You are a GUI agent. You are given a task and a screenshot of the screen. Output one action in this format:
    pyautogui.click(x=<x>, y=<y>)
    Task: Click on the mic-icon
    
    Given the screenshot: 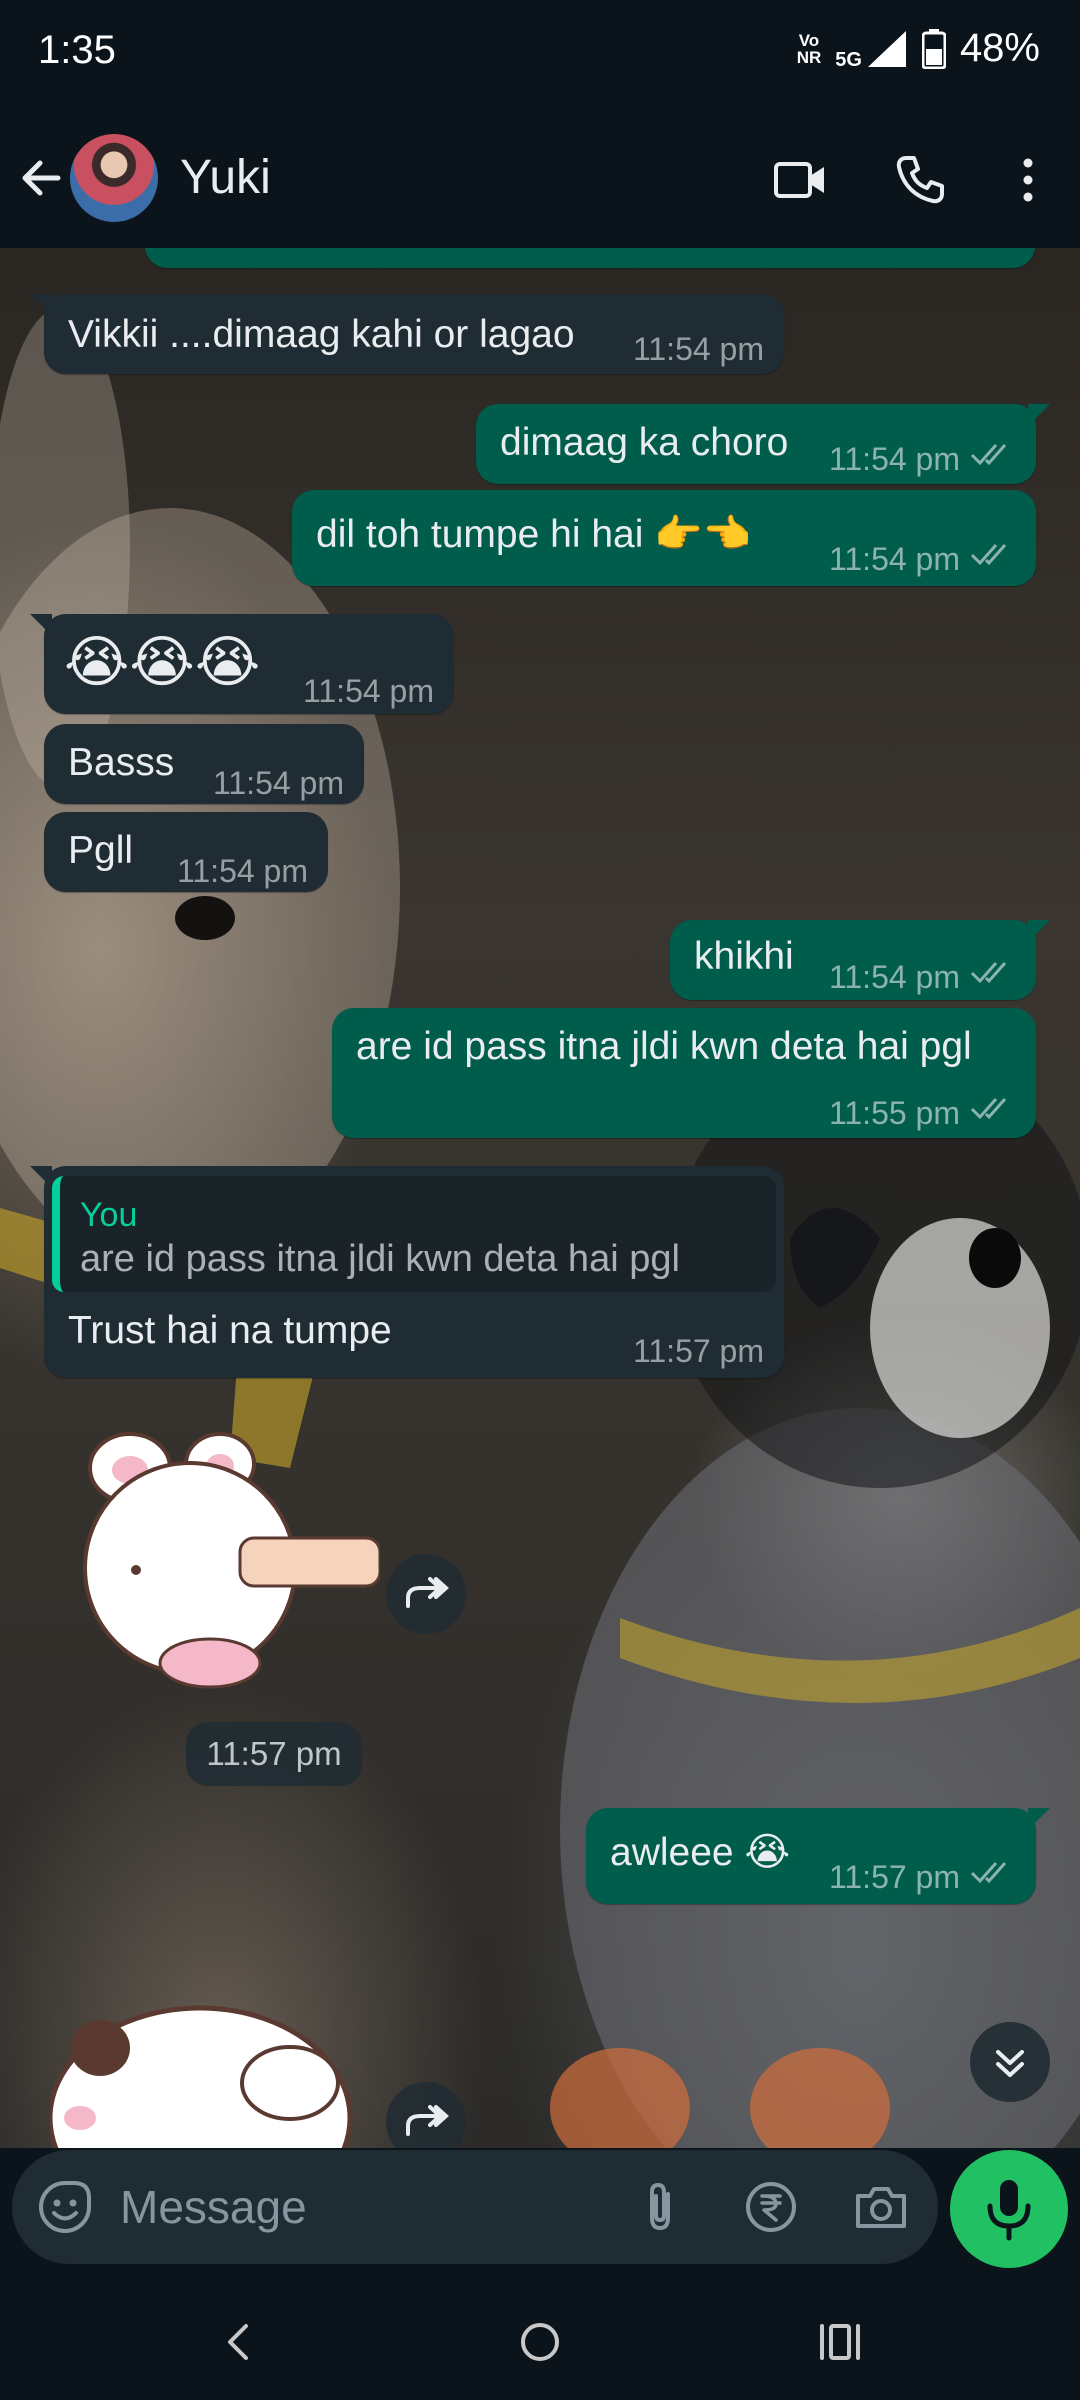 What is the action you would take?
    pyautogui.click(x=1009, y=2210)
    